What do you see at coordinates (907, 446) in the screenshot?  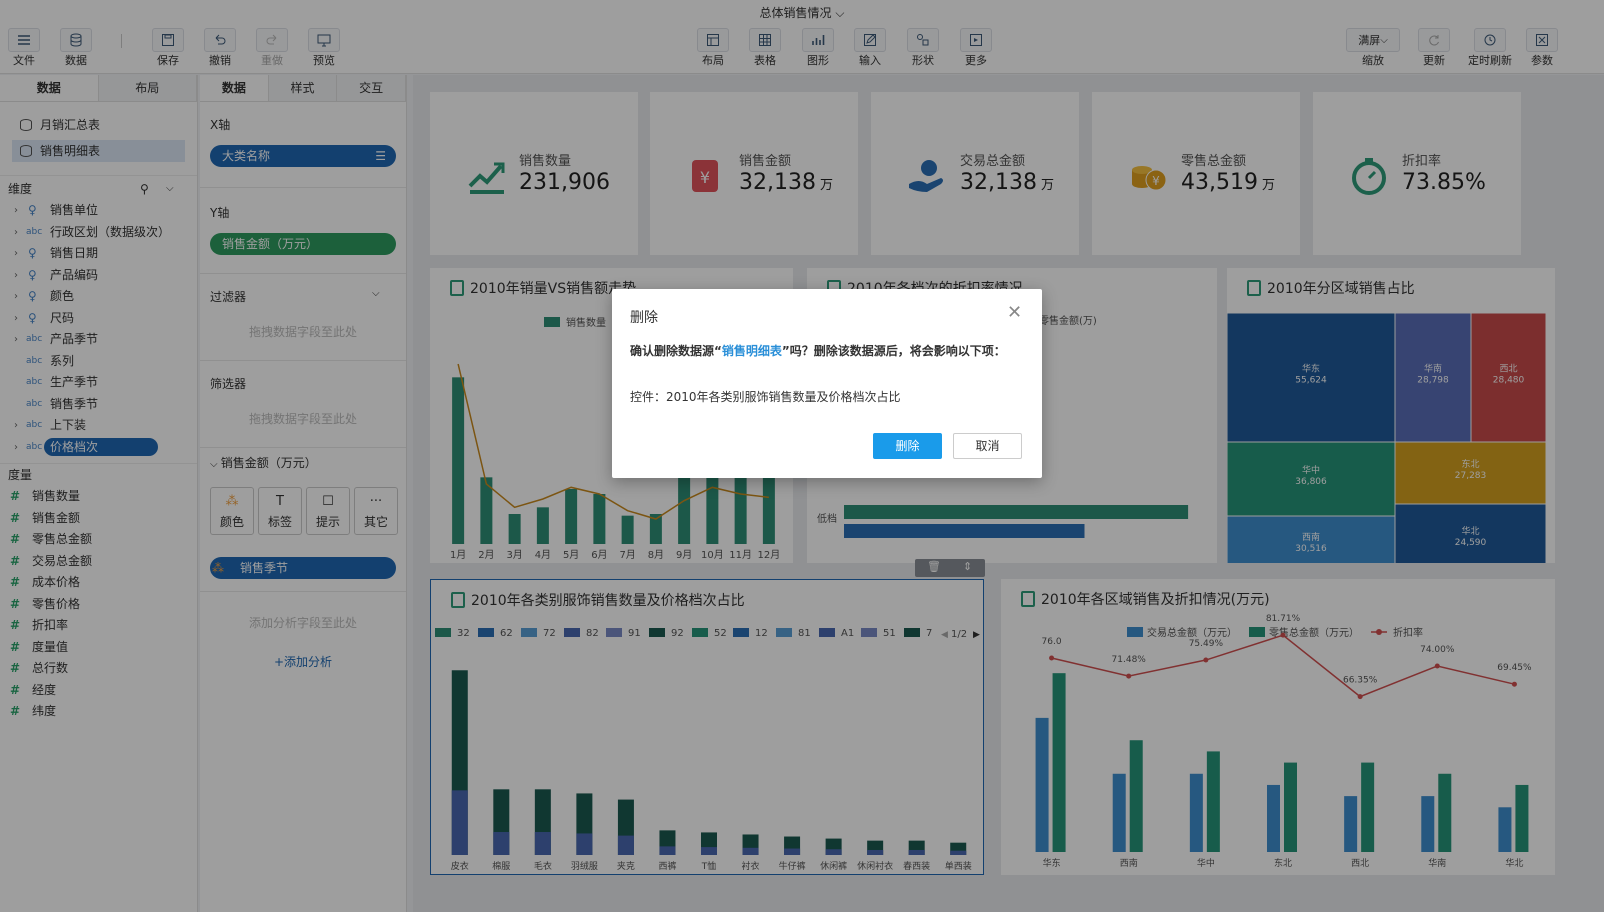 I see `confirm-delete-button: 删除` at bounding box center [907, 446].